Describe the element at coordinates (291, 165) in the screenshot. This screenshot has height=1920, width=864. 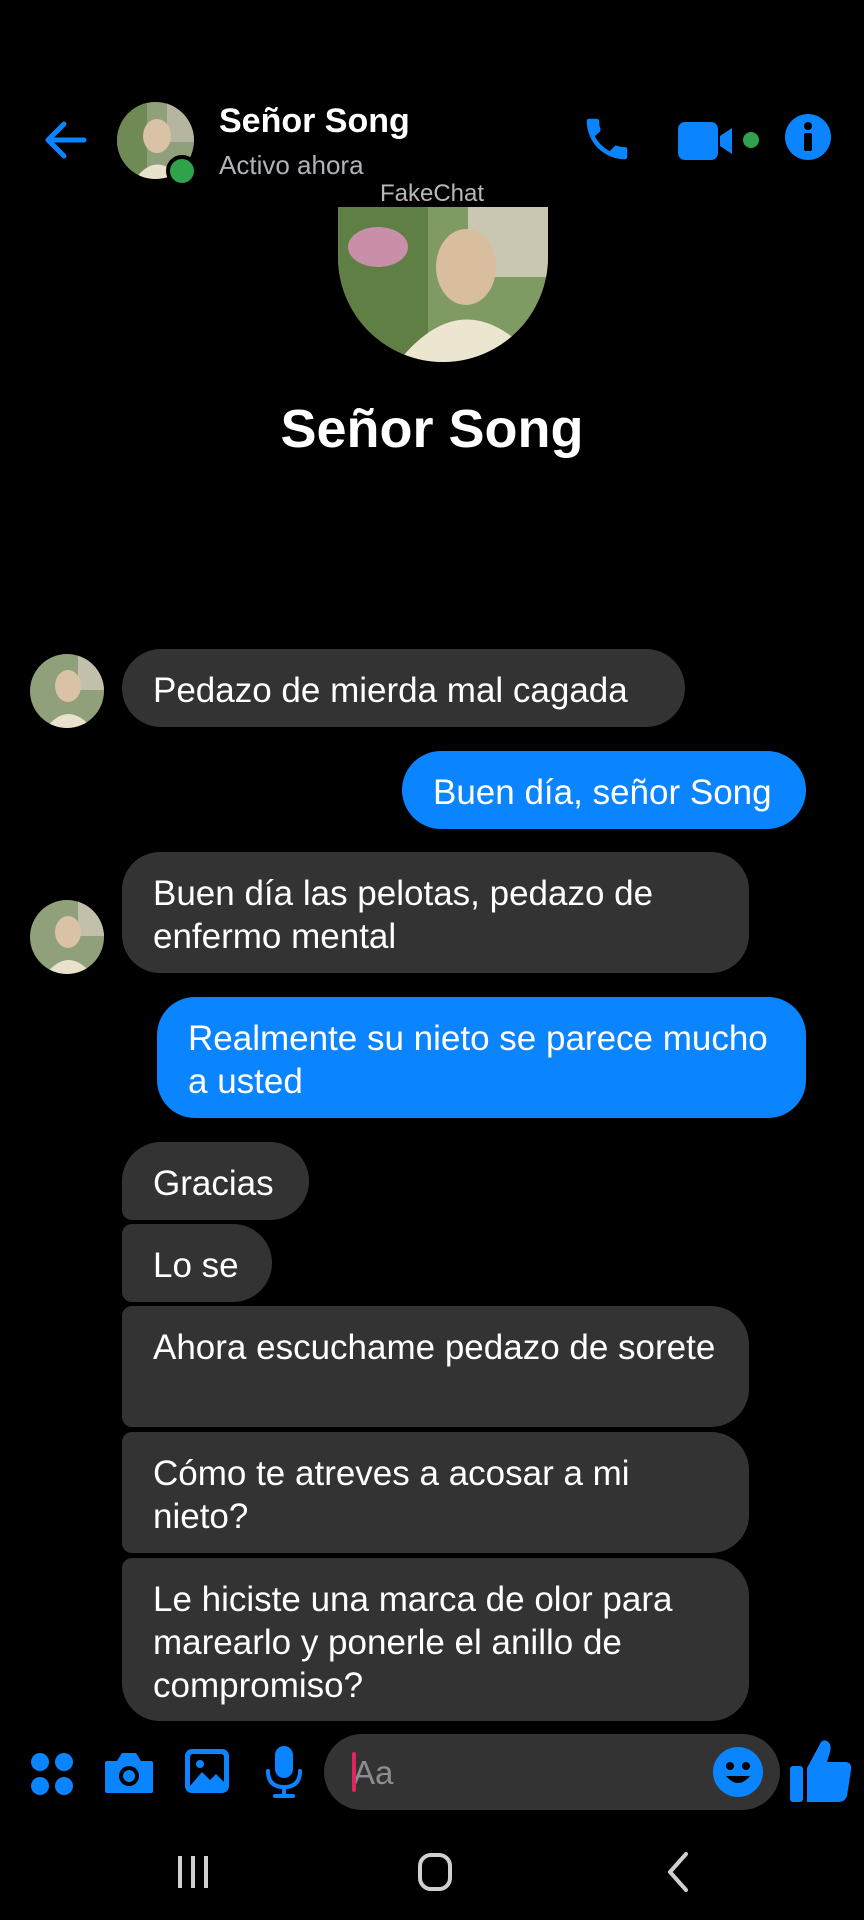
I see `contact-status: Activo ahora` at that location.